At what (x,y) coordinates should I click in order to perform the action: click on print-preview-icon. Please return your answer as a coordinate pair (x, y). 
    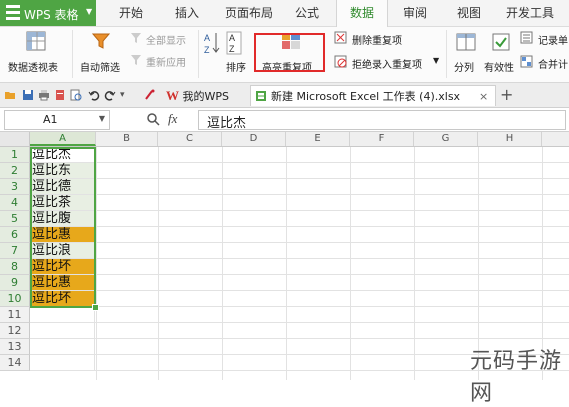
    Looking at the image, I should click on (76, 95).